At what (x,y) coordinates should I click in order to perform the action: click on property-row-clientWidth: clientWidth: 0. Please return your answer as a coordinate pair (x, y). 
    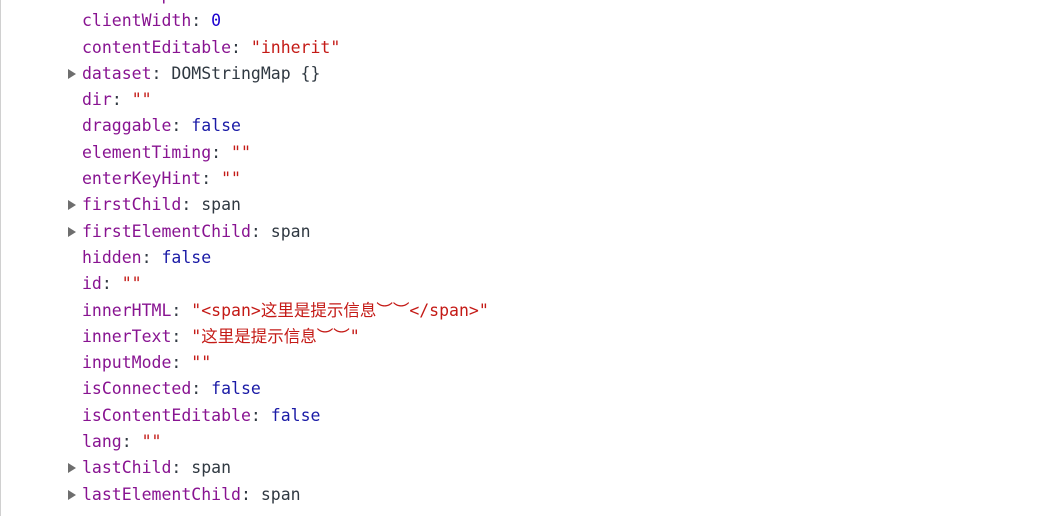
    Looking at the image, I should click on (521, 21).